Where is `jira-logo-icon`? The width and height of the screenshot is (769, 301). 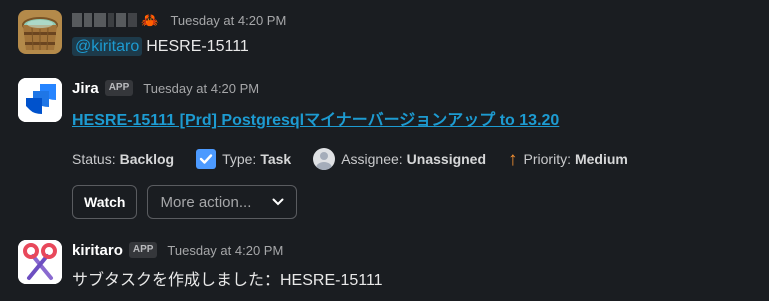 jira-logo-icon is located at coordinates (40, 100).